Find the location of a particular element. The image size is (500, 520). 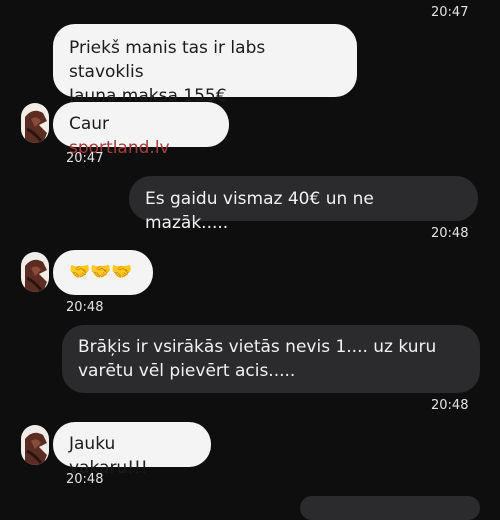

incoming-message-bubble: 🤝🤝🤝 is located at coordinates (103, 272).